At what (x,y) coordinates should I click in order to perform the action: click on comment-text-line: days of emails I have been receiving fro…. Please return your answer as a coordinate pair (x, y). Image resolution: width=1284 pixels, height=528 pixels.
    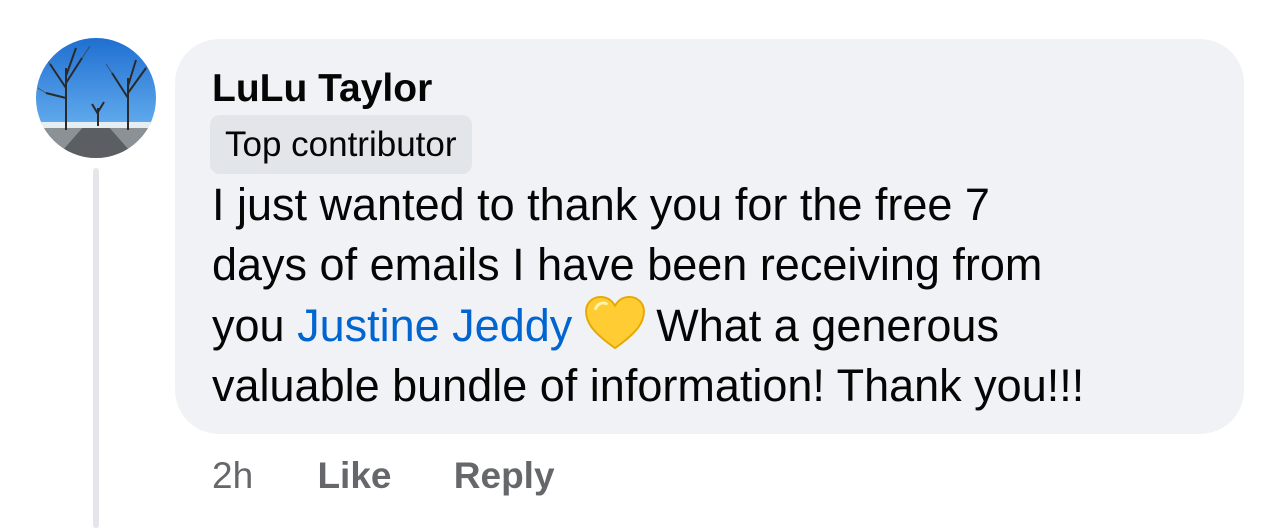
    Looking at the image, I should click on (627, 264).